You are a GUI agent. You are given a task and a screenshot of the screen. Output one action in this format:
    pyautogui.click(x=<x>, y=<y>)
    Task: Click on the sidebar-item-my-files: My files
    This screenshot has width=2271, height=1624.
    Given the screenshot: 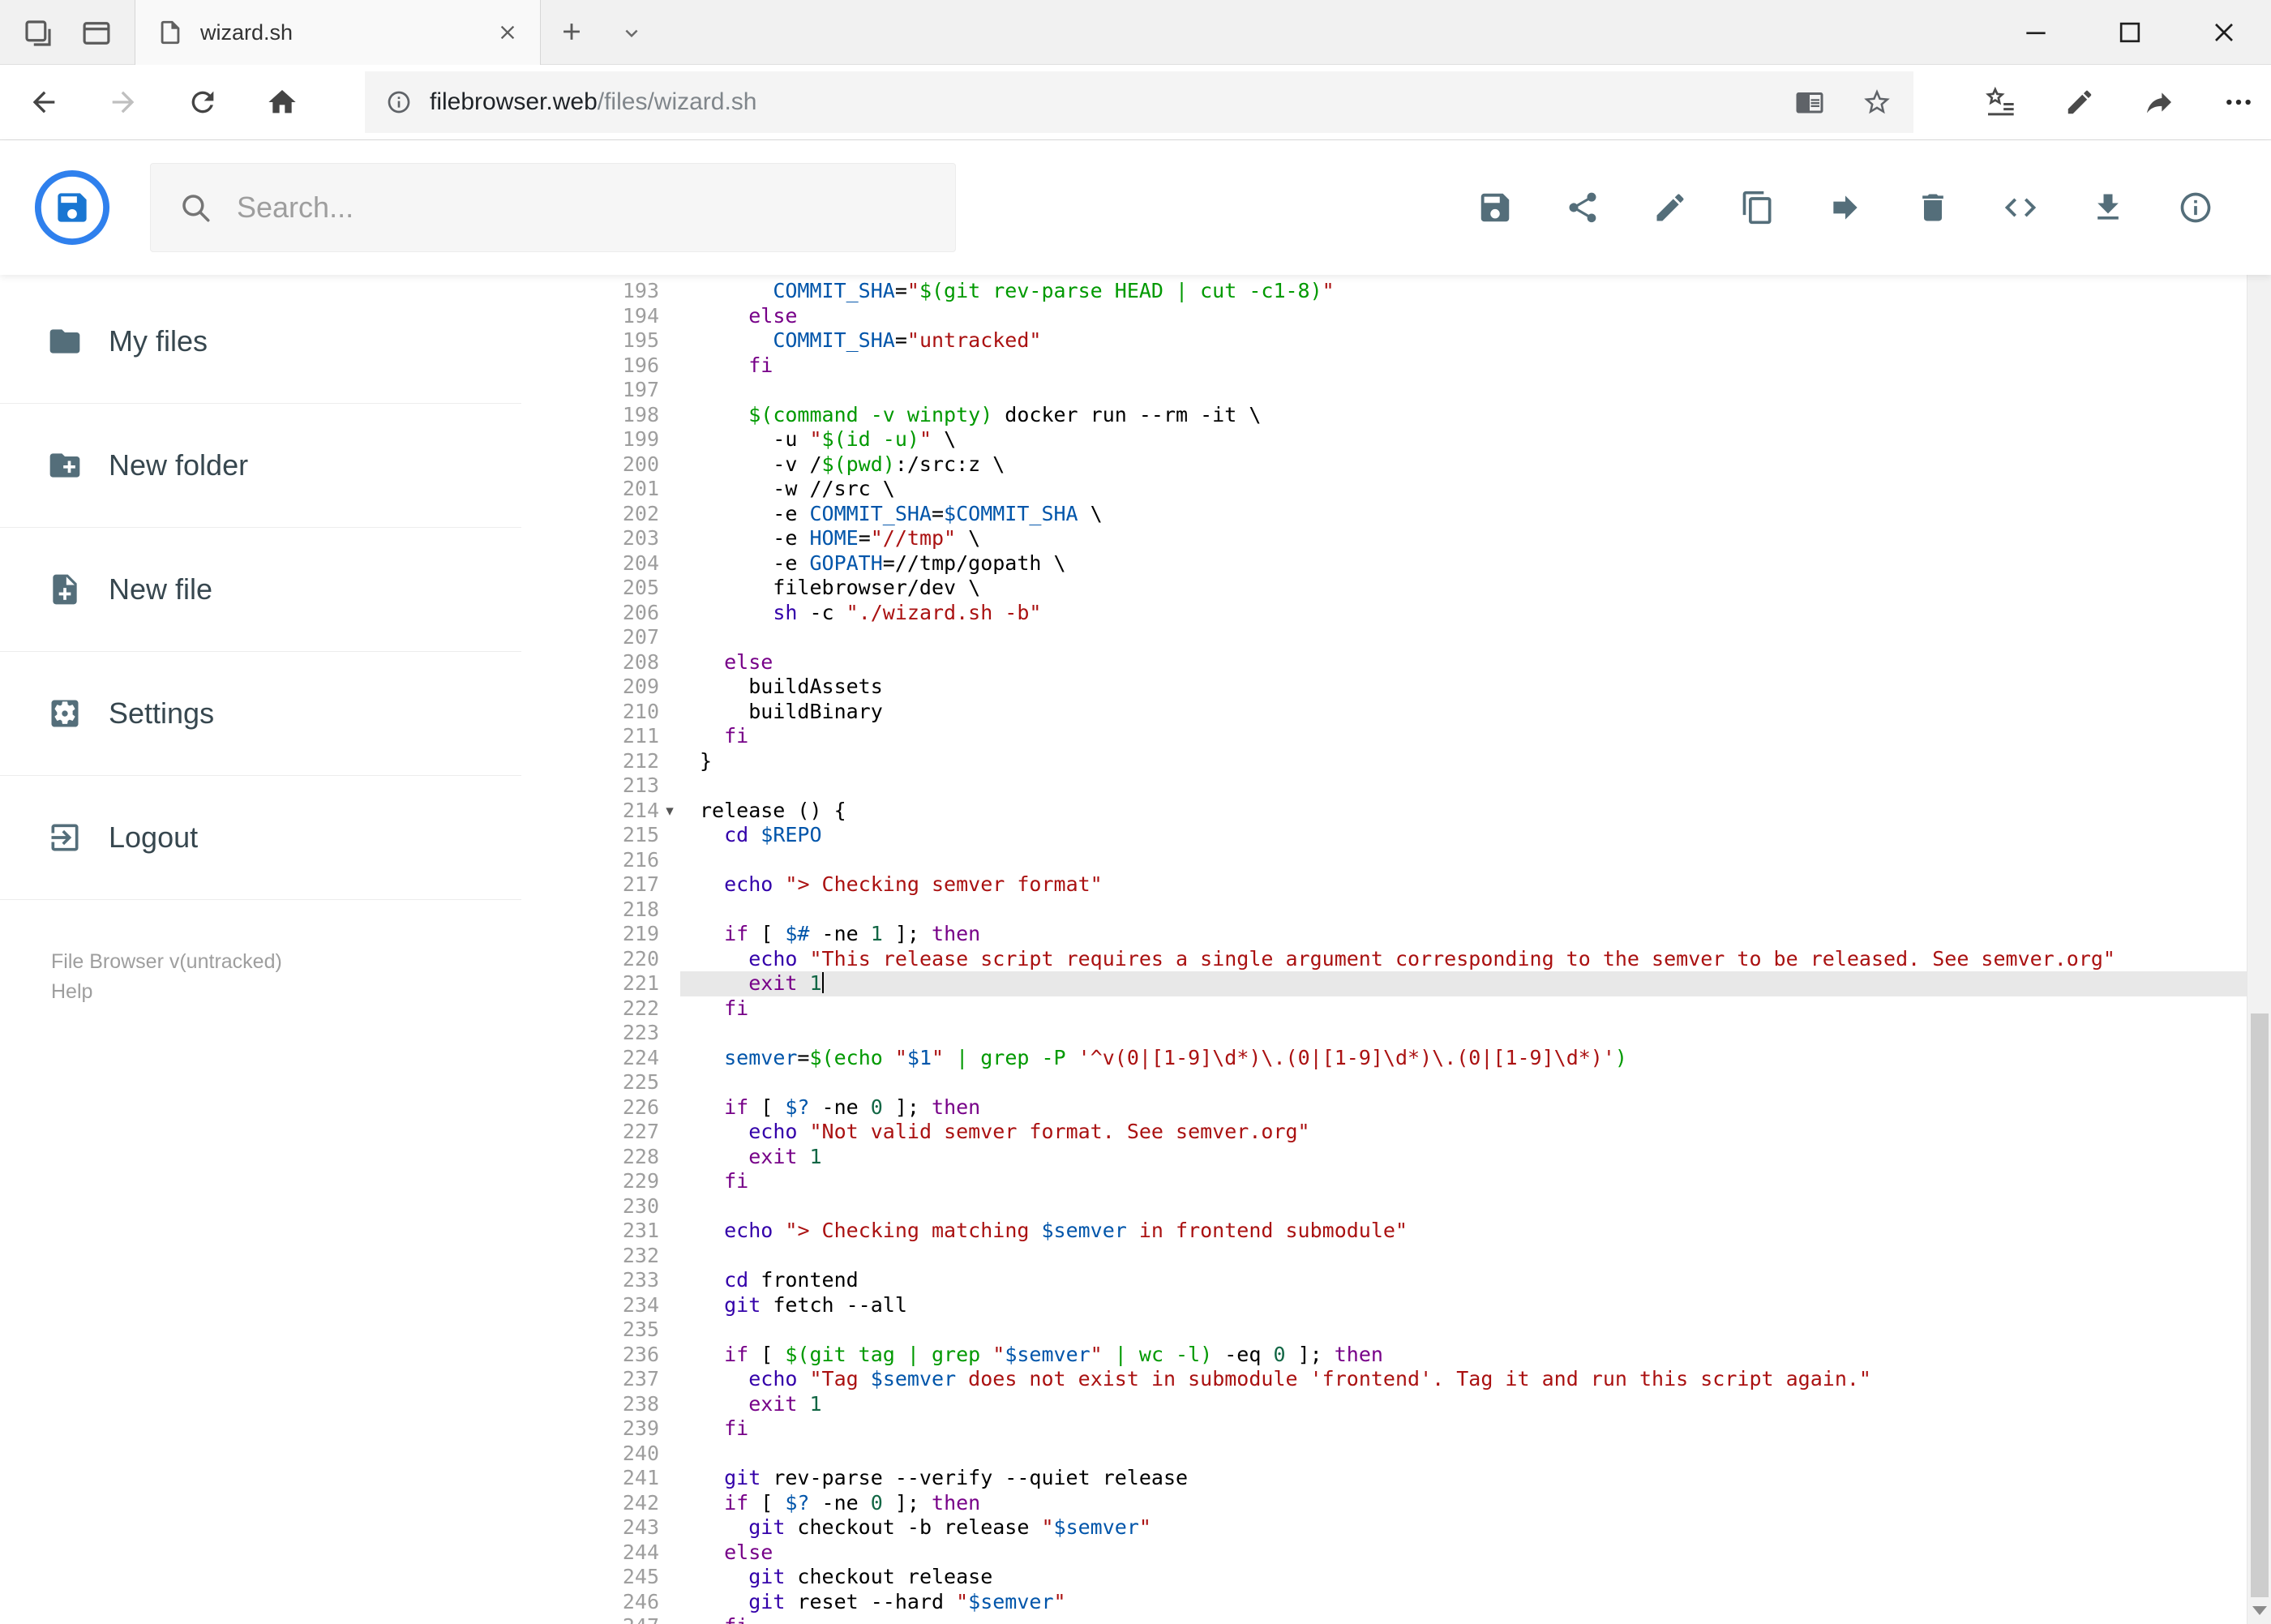 What is the action you would take?
    pyautogui.click(x=260, y=342)
    